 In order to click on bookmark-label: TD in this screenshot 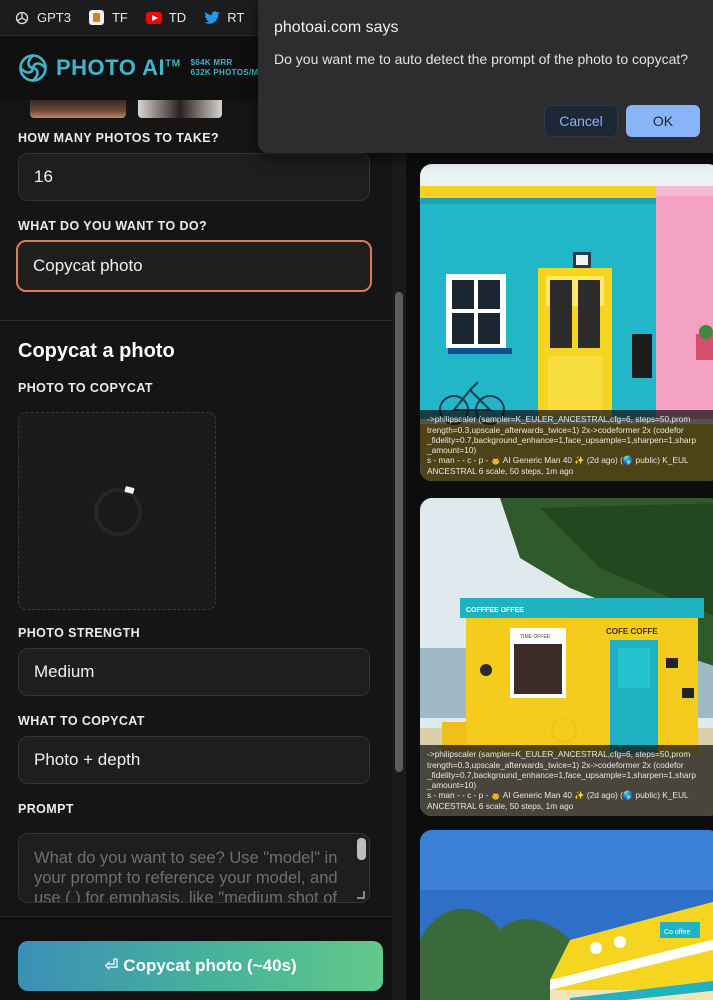, I will do `click(177, 17)`.